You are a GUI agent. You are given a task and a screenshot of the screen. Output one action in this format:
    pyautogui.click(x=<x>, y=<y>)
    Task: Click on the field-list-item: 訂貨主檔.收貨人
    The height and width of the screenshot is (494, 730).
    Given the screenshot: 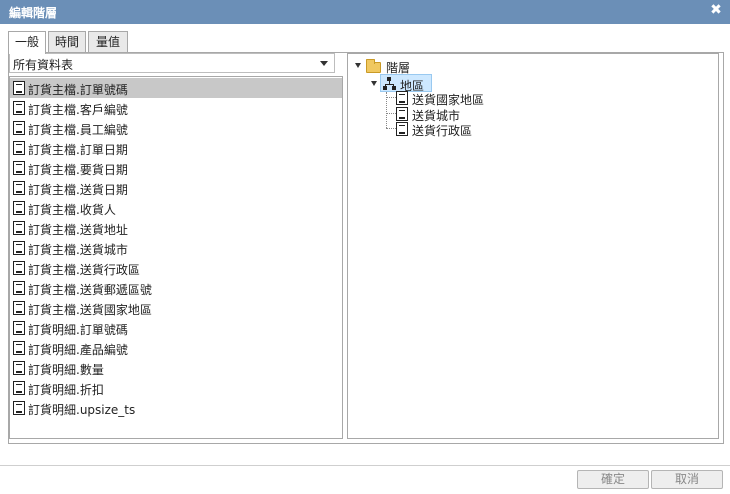 What is the action you would take?
    pyautogui.click(x=176, y=208)
    